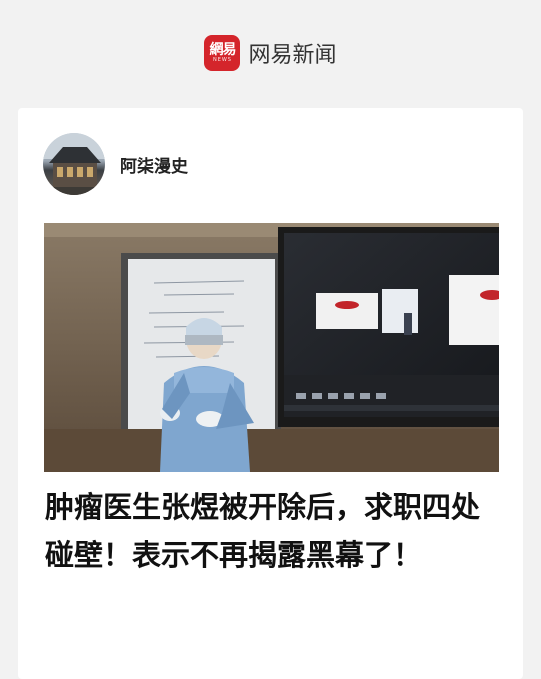 The width and height of the screenshot is (541, 679). I want to click on brand: 網易 NEWS 网易新闻, so click(270, 53).